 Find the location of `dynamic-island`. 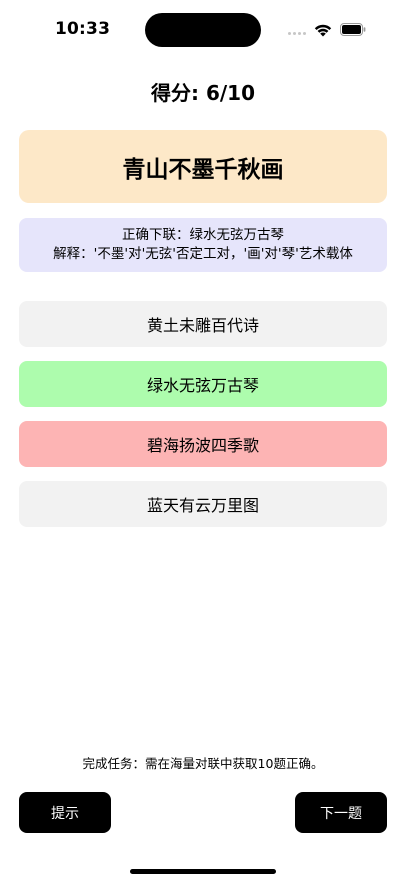

dynamic-island is located at coordinates (203, 30).